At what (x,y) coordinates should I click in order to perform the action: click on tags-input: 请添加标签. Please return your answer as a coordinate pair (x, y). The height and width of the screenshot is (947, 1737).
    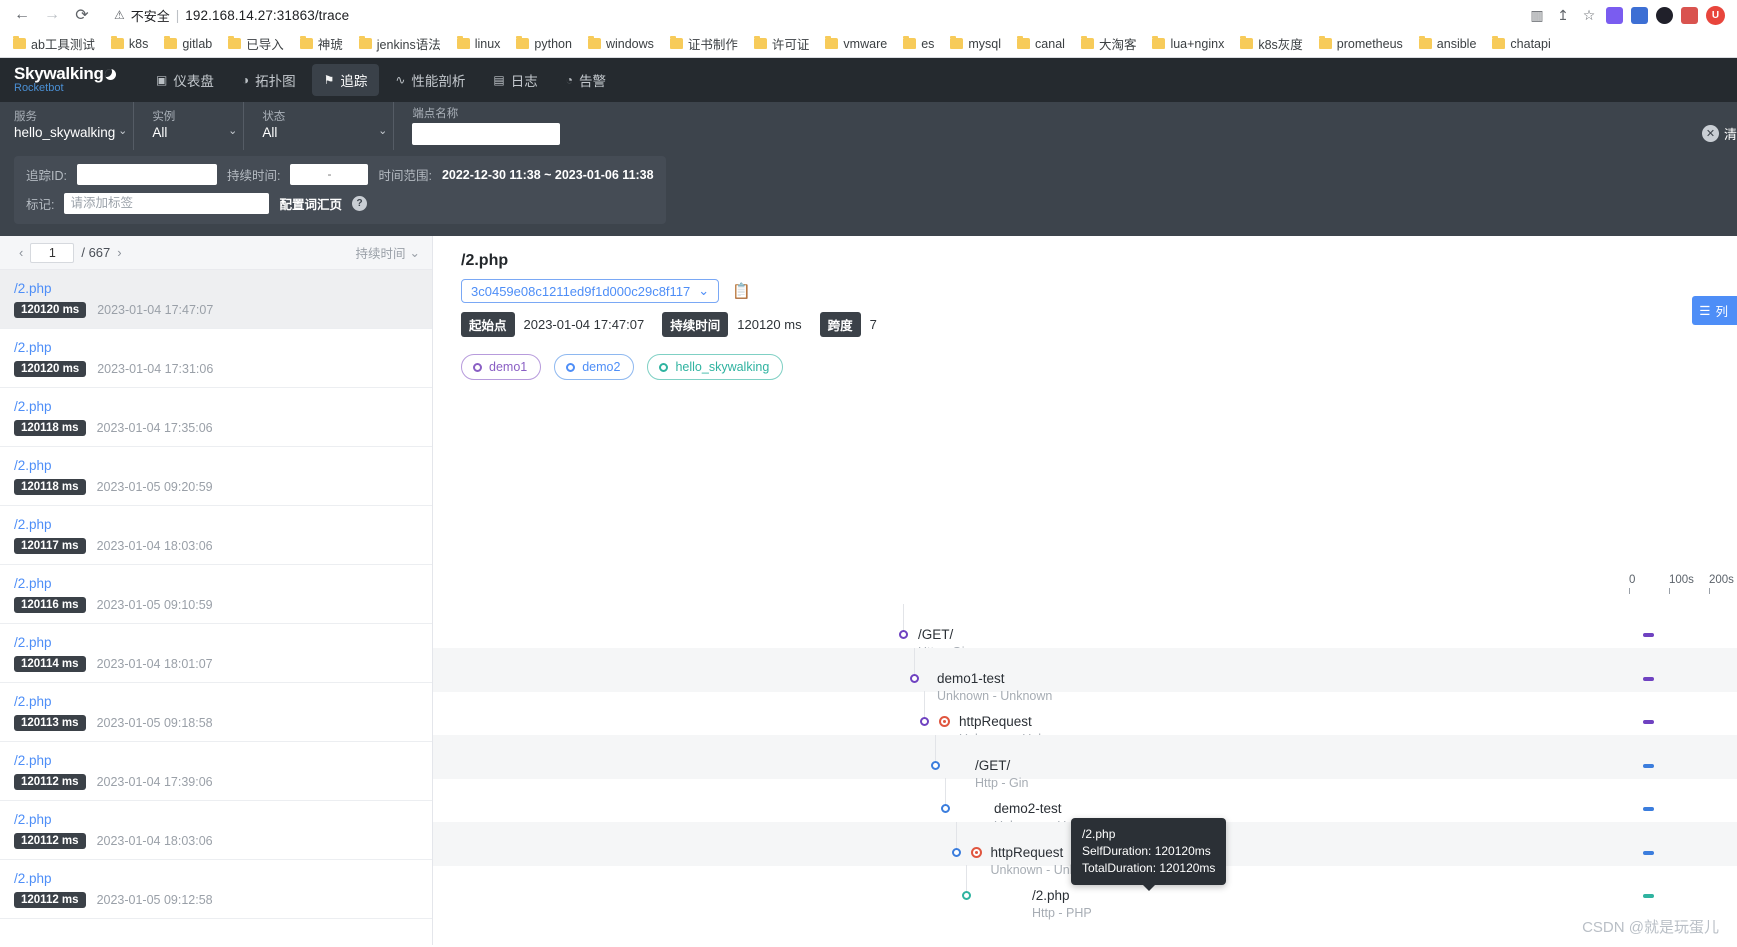
    Looking at the image, I should click on (167, 203).